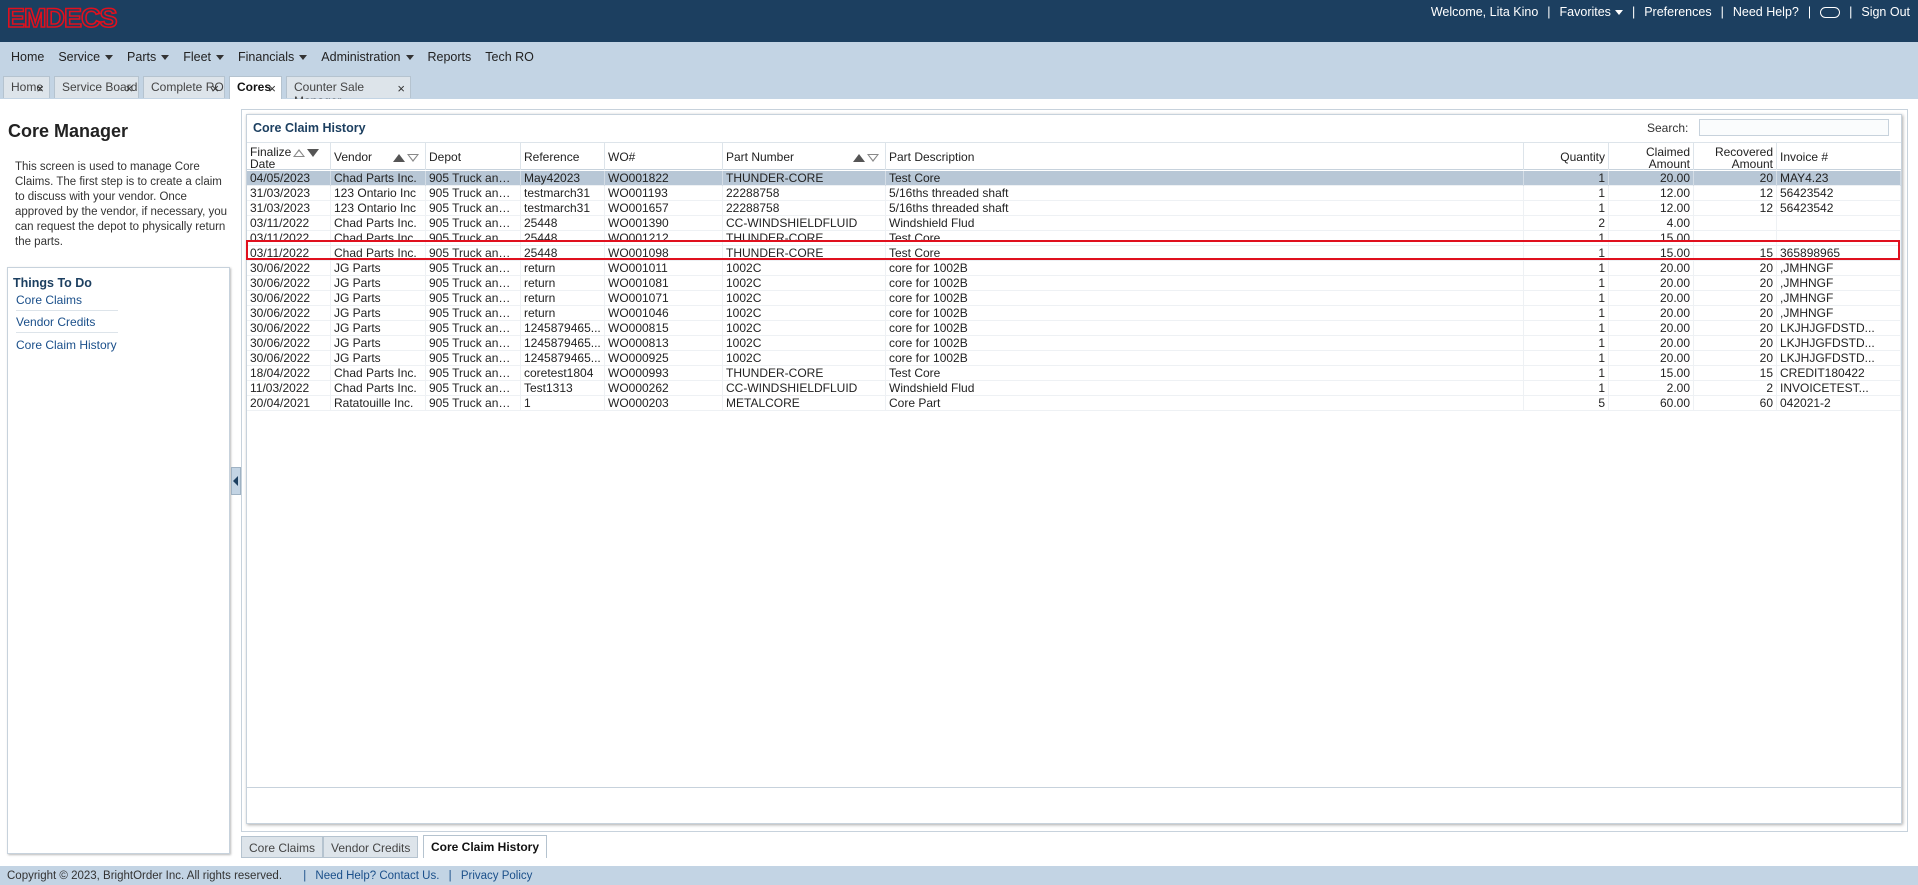 This screenshot has width=1918, height=885. What do you see at coordinates (1205, 156) in the screenshot?
I see `column-header-part-description: Part Description` at bounding box center [1205, 156].